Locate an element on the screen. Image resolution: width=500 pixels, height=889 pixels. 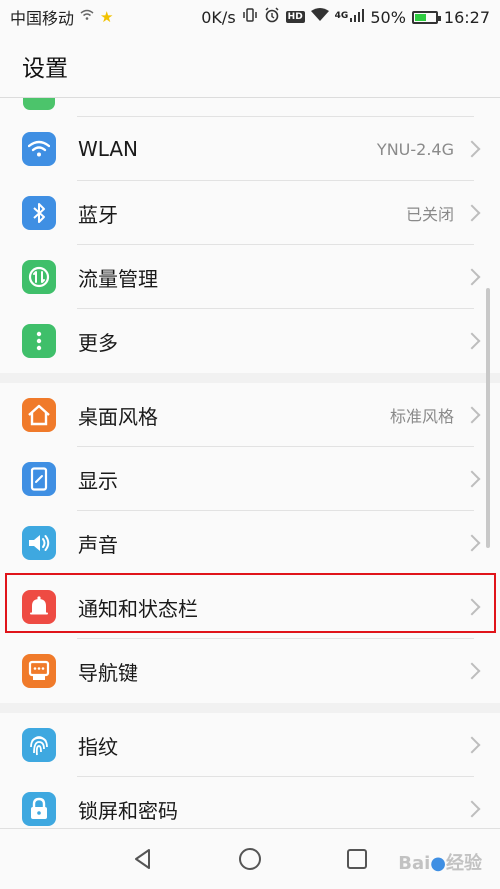
bell-icon is located at coordinates (39, 607).